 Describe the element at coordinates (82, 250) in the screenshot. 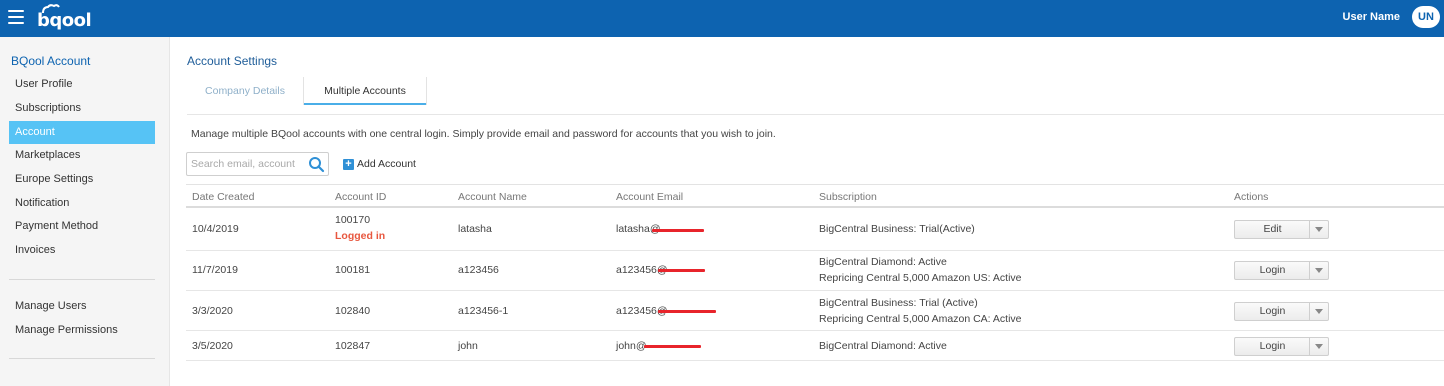

I see `sidebar-item-invoices: Invoices` at that location.